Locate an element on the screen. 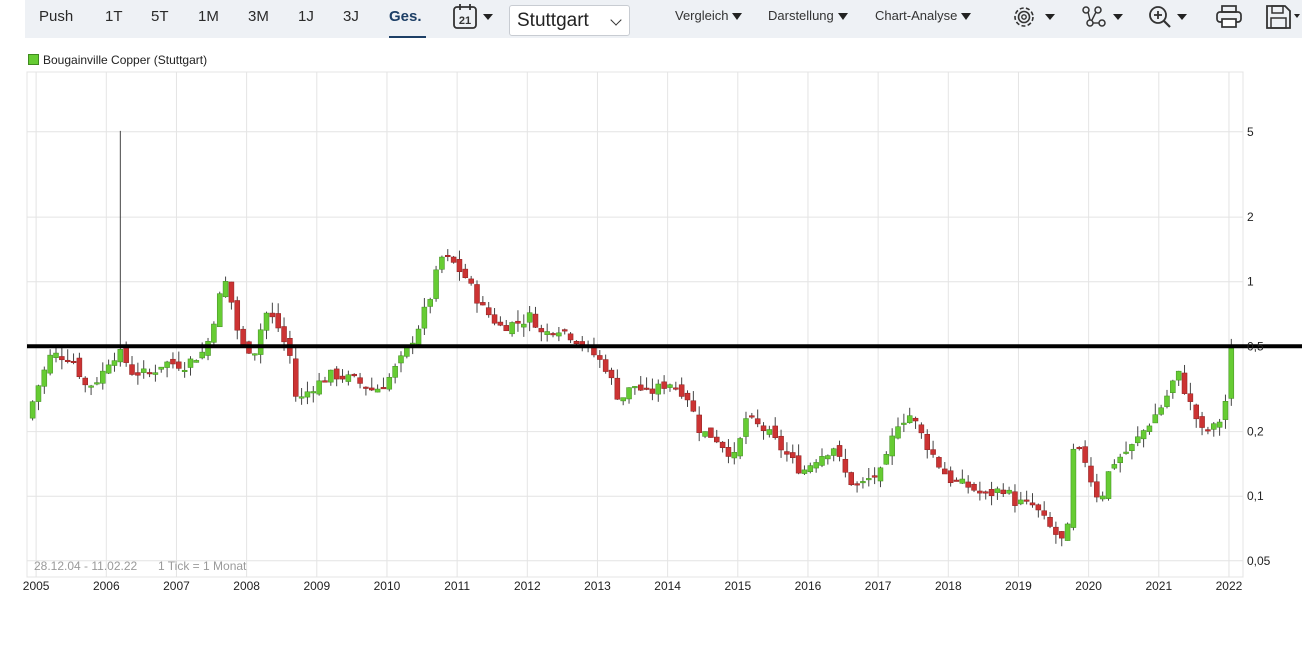 The image size is (1302, 648). x-tick-label: 2006 is located at coordinates (106, 586).